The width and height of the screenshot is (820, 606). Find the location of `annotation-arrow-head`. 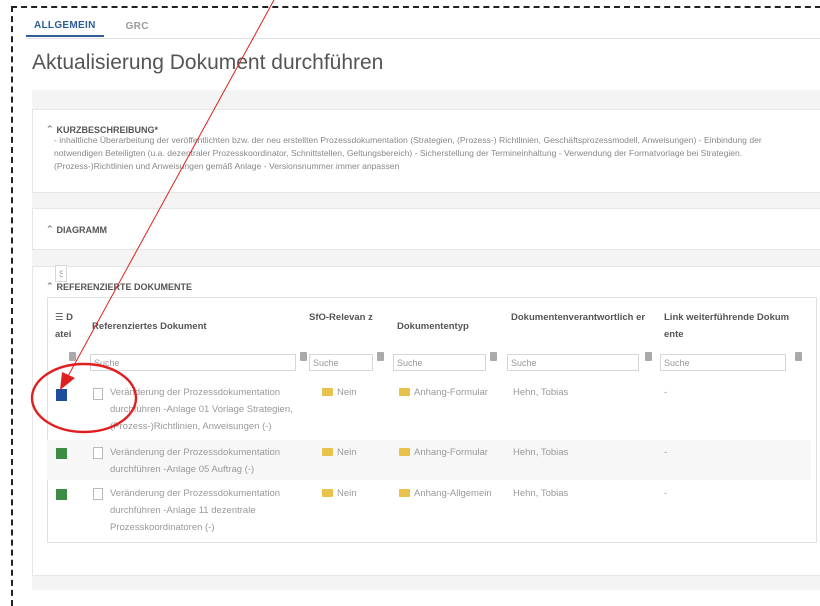

annotation-arrow-head is located at coordinates (67, 381).